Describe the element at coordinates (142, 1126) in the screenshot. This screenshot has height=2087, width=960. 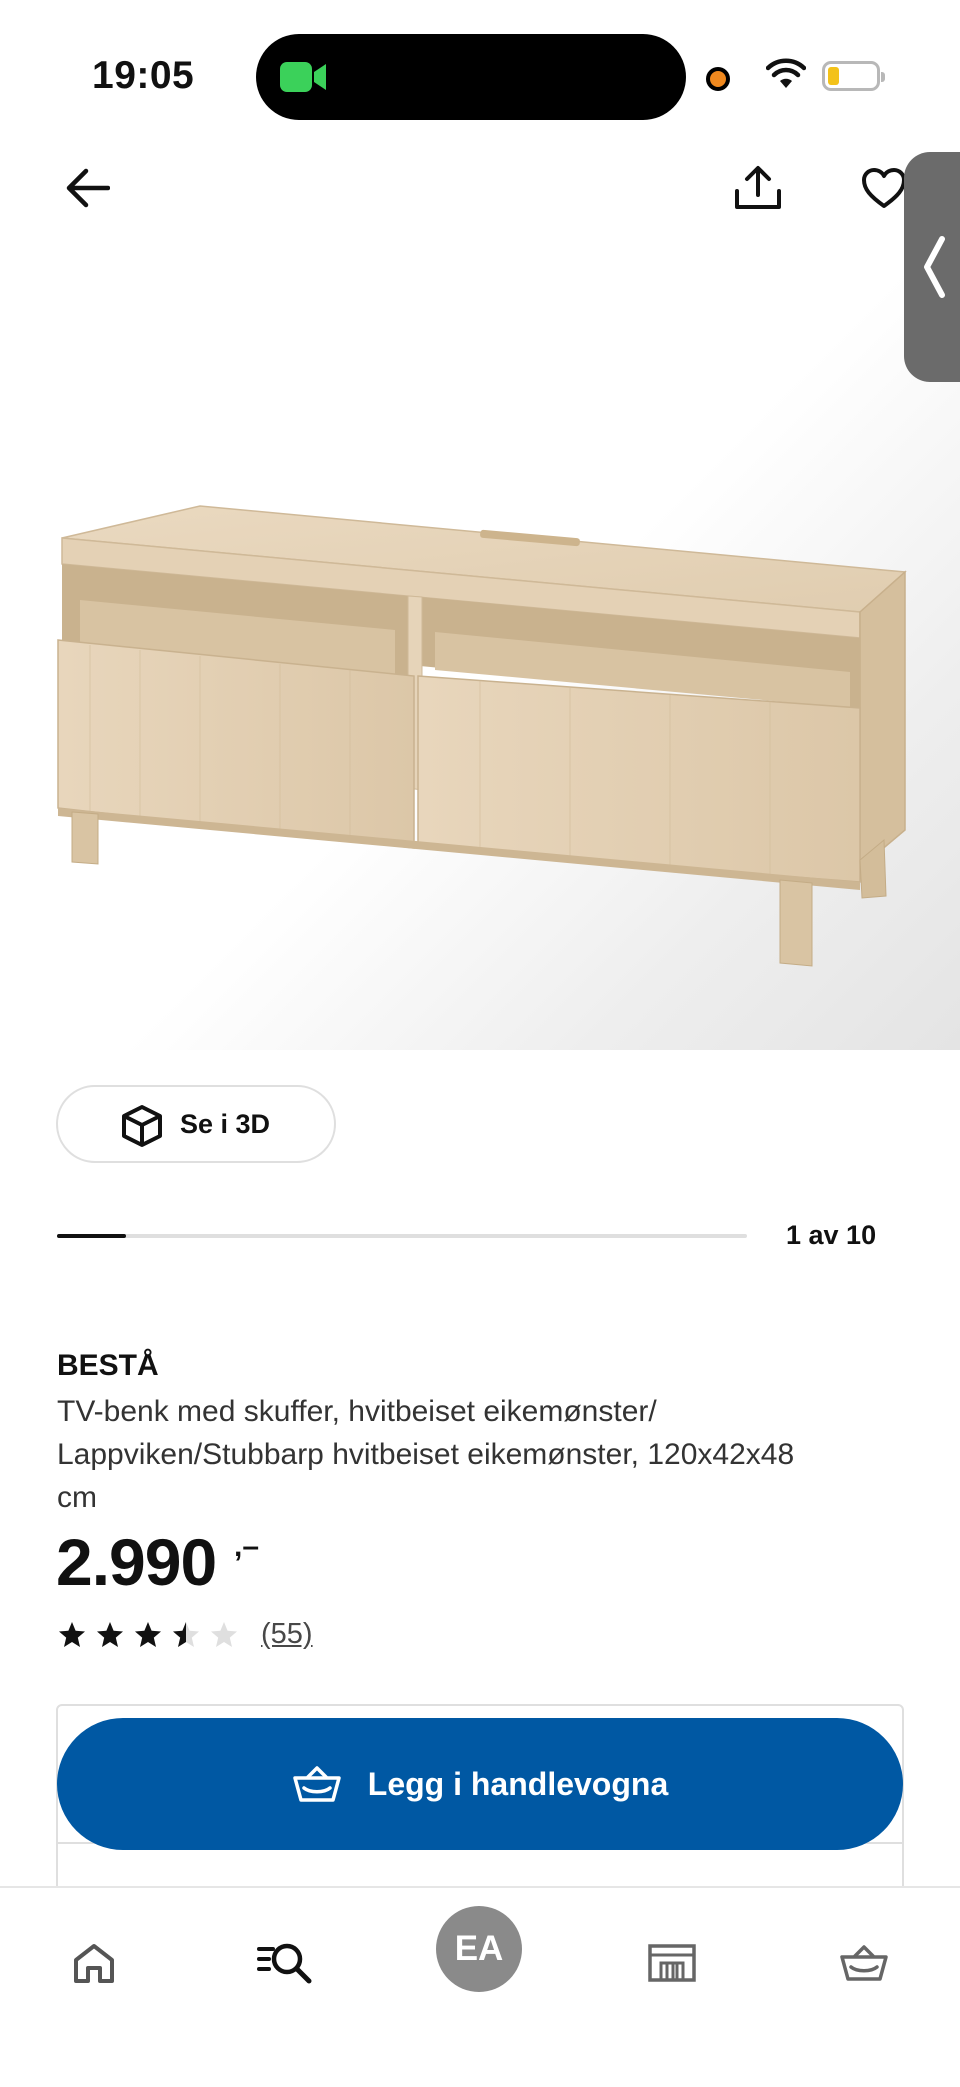
I see `cube-3d-icon` at that location.